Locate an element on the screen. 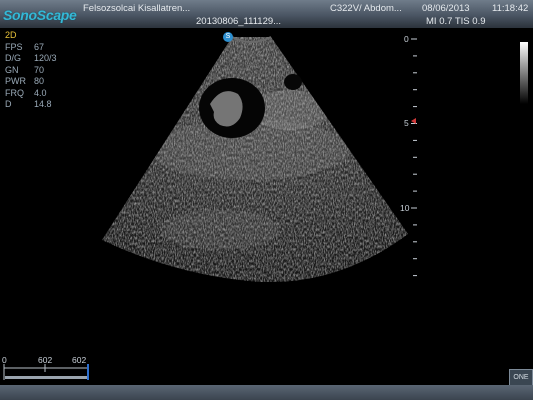 The width and height of the screenshot is (533, 400). depth-label-5: 5 is located at coordinates (406, 123).